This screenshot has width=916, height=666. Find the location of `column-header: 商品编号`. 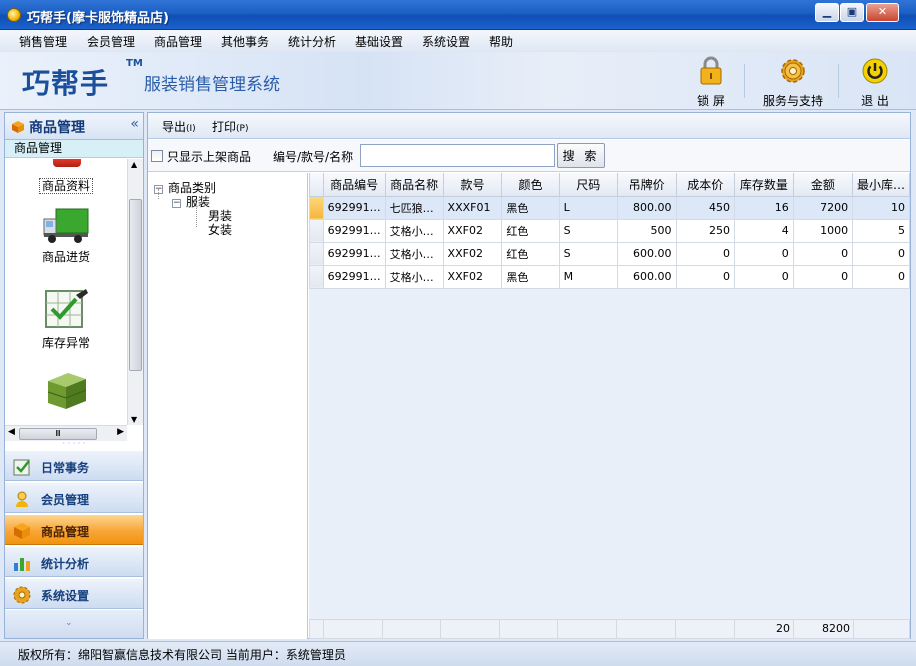

column-header: 商品编号 is located at coordinates (354, 185).